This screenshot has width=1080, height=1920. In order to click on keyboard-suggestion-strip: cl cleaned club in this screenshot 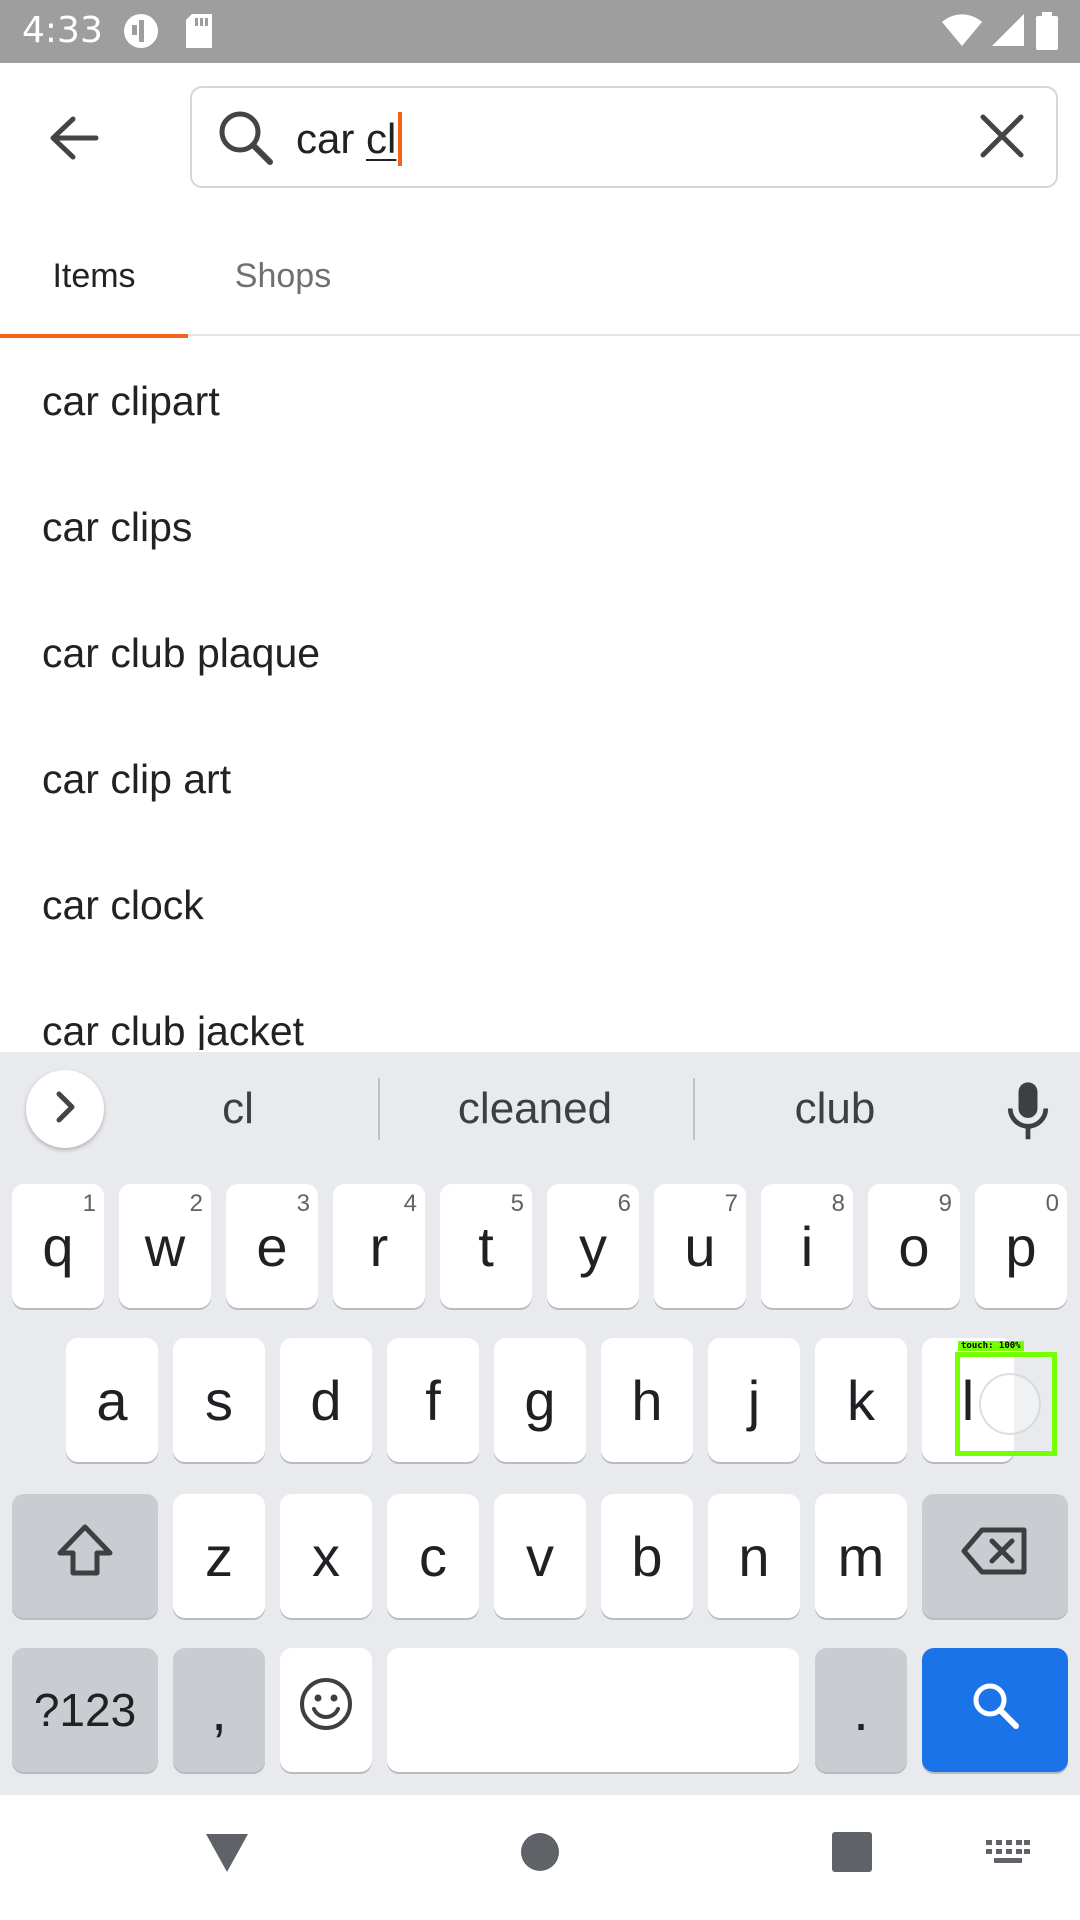, I will do `click(540, 1110)`.